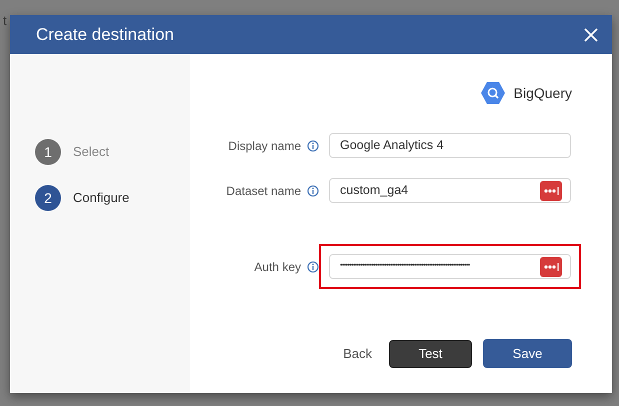 The image size is (619, 406). Describe the element at coordinates (375, 191) in the screenshot. I see `field-value: custom_ga4` at that location.